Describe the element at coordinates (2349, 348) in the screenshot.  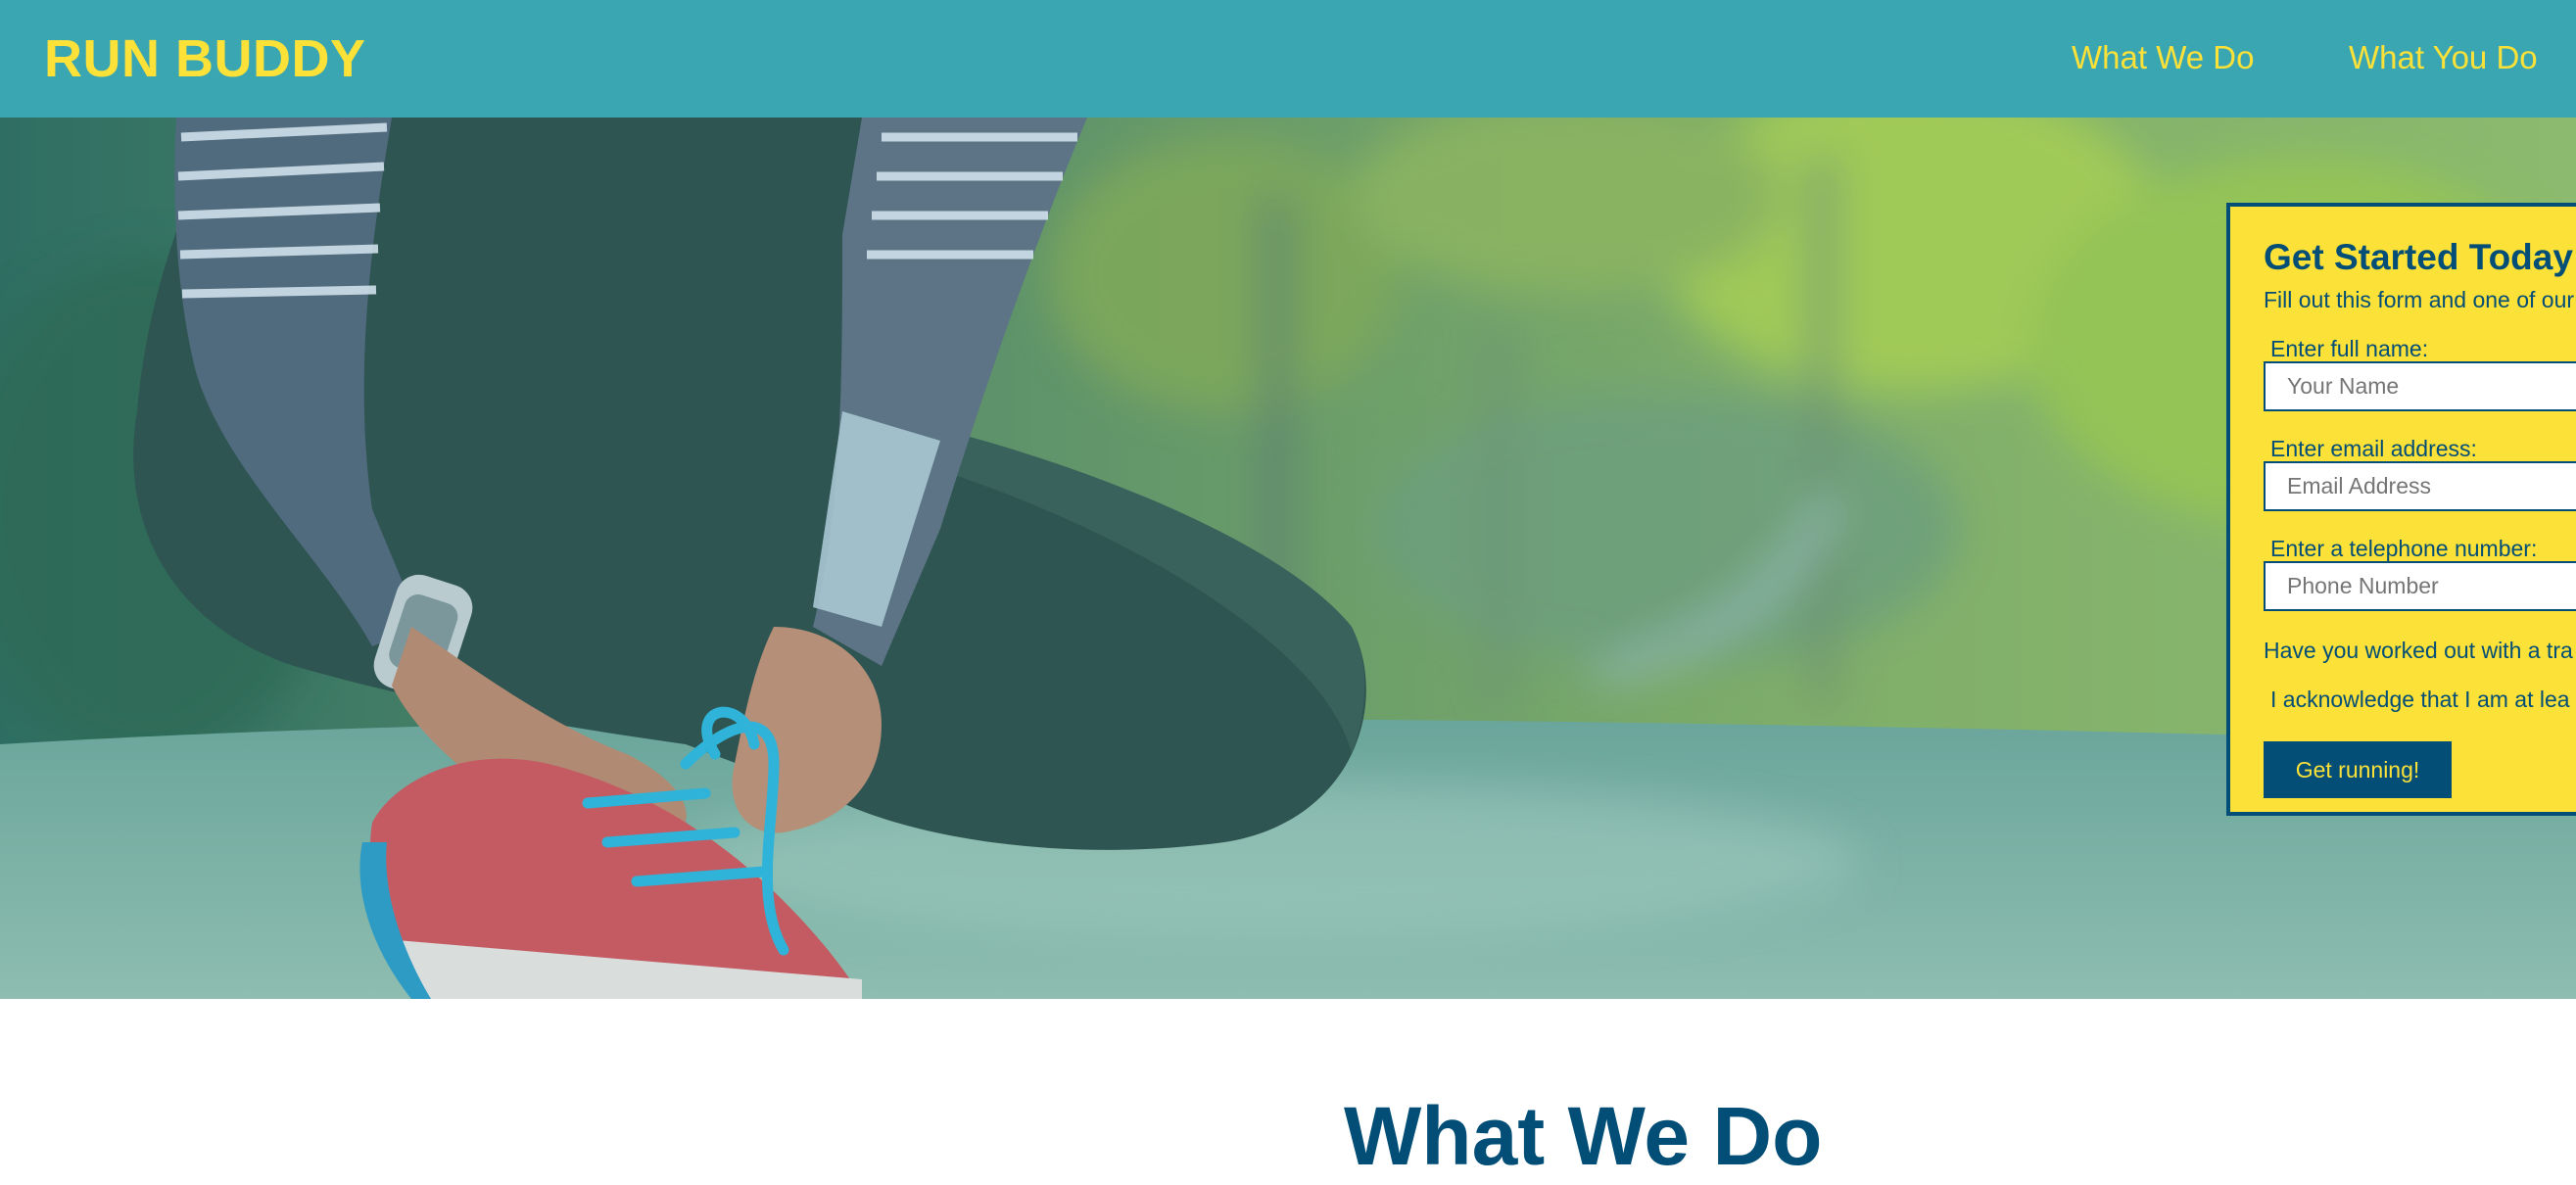
I see `name-label: Enter full name:` at that location.